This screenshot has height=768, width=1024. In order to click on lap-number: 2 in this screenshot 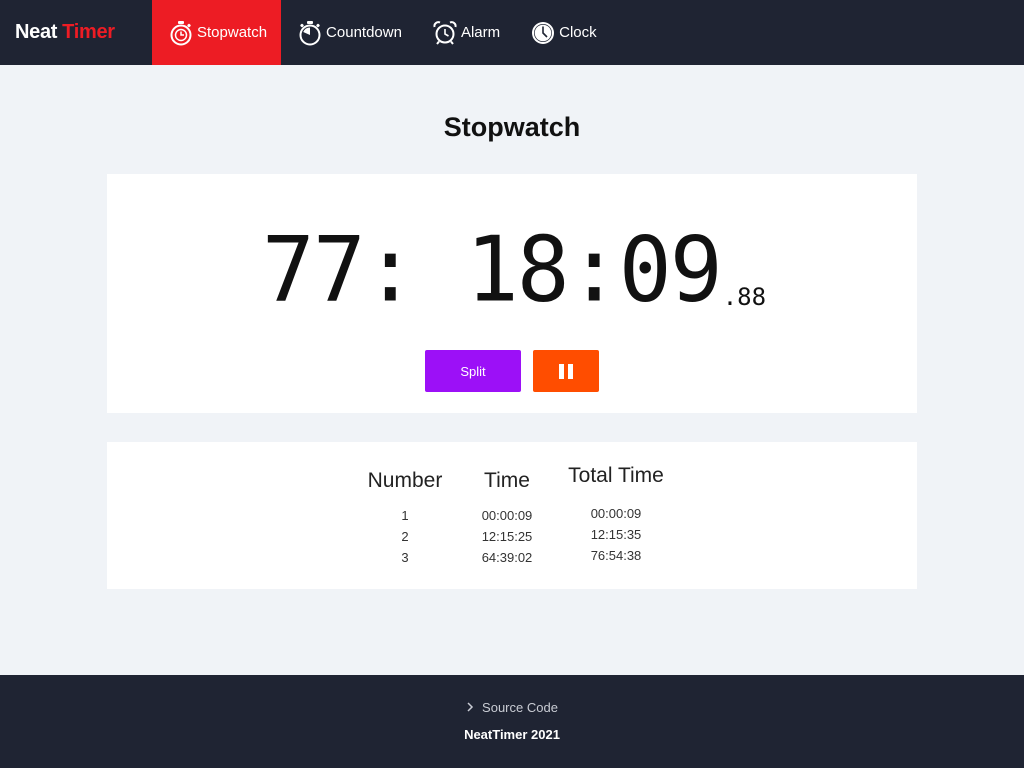, I will do `click(405, 536)`.